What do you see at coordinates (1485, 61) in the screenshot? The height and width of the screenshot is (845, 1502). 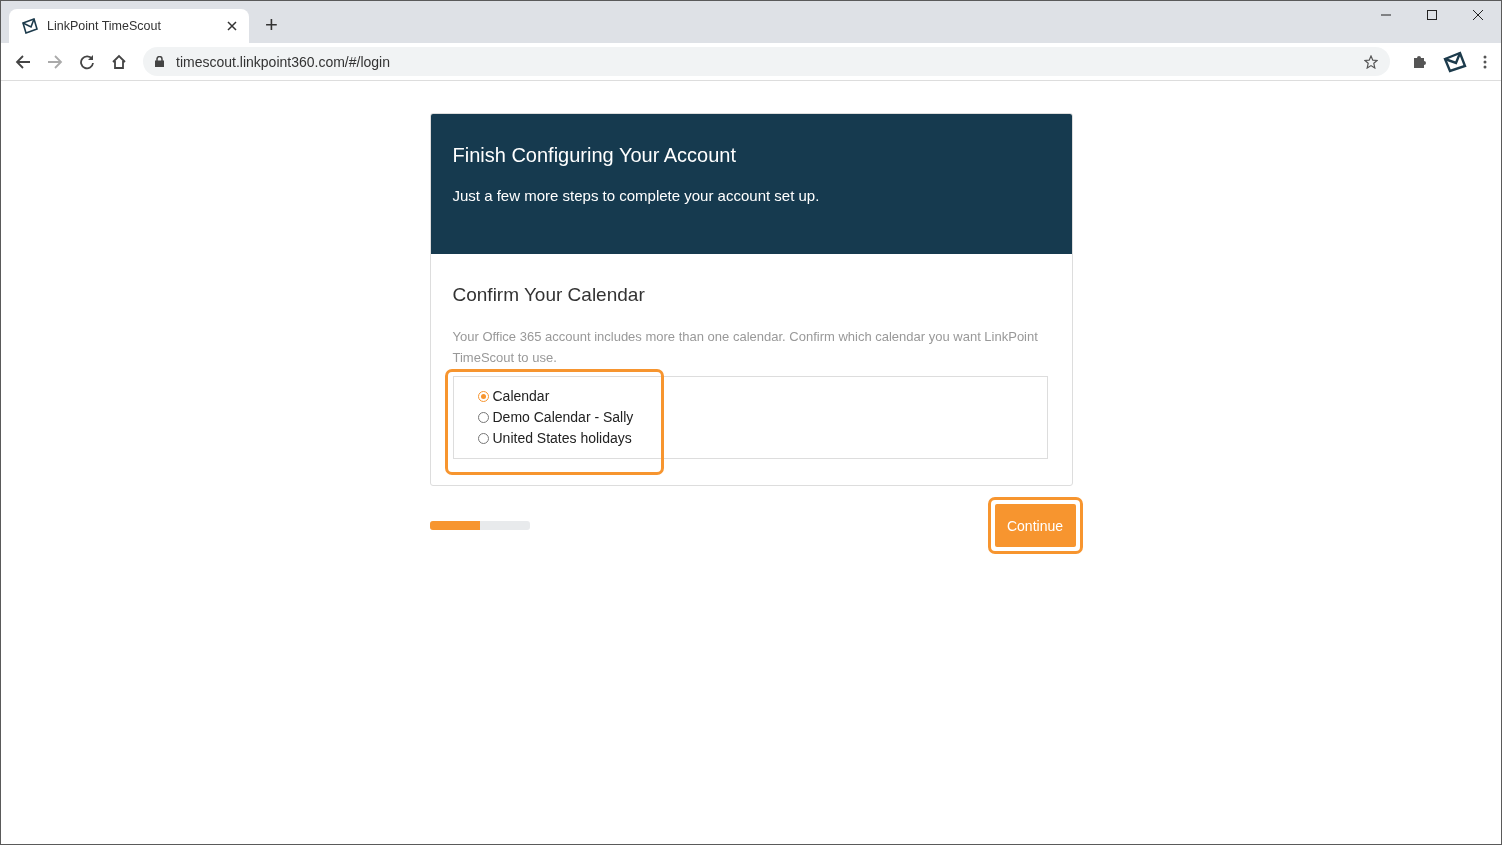 I see `menu-icon` at bounding box center [1485, 61].